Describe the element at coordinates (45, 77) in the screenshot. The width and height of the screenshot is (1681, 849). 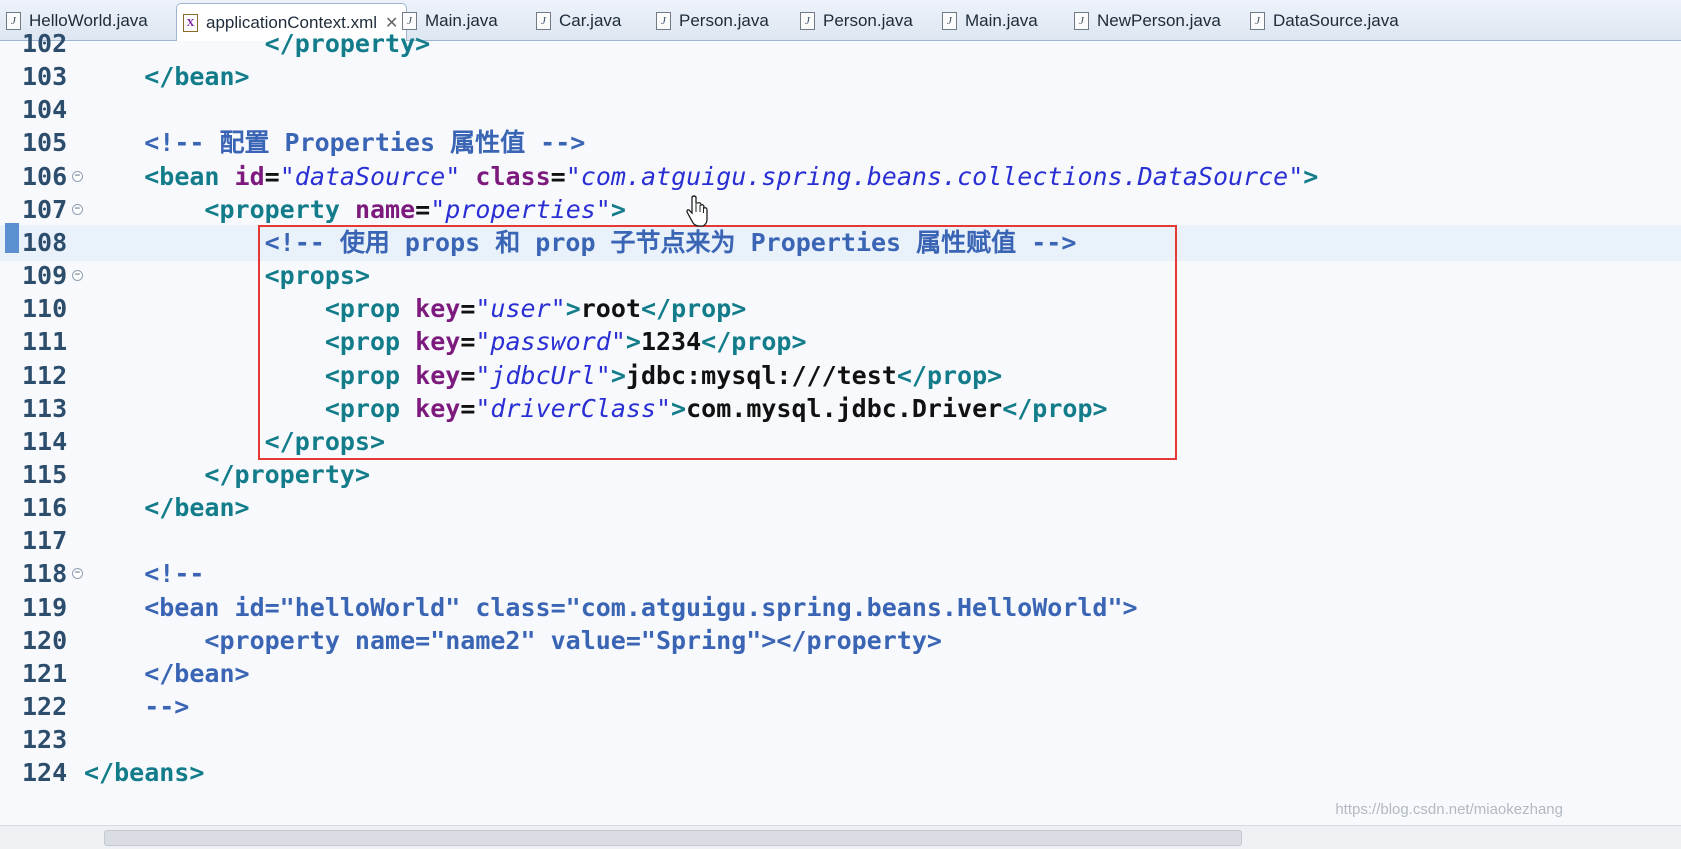
I see `line-number: 103` at that location.